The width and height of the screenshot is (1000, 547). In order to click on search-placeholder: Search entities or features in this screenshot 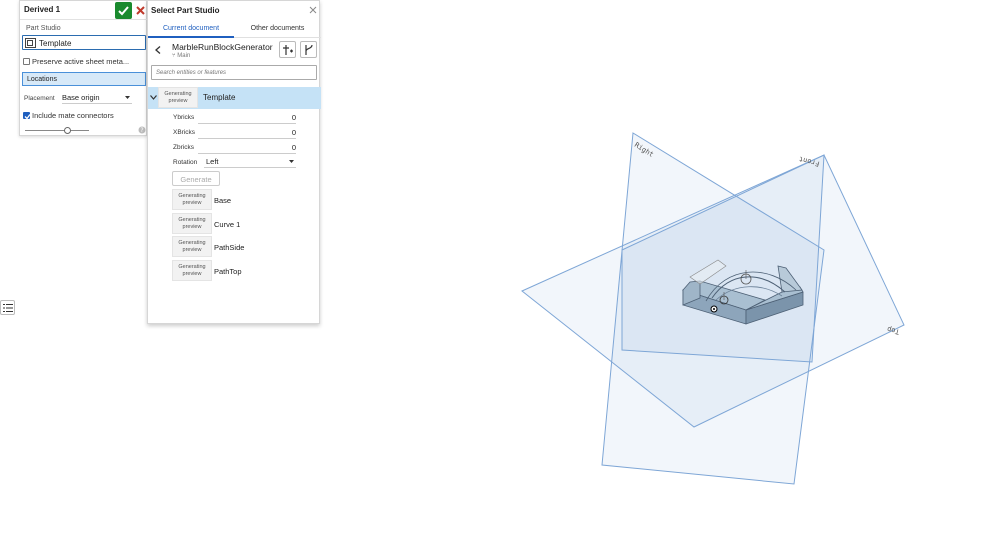, I will do `click(191, 73)`.